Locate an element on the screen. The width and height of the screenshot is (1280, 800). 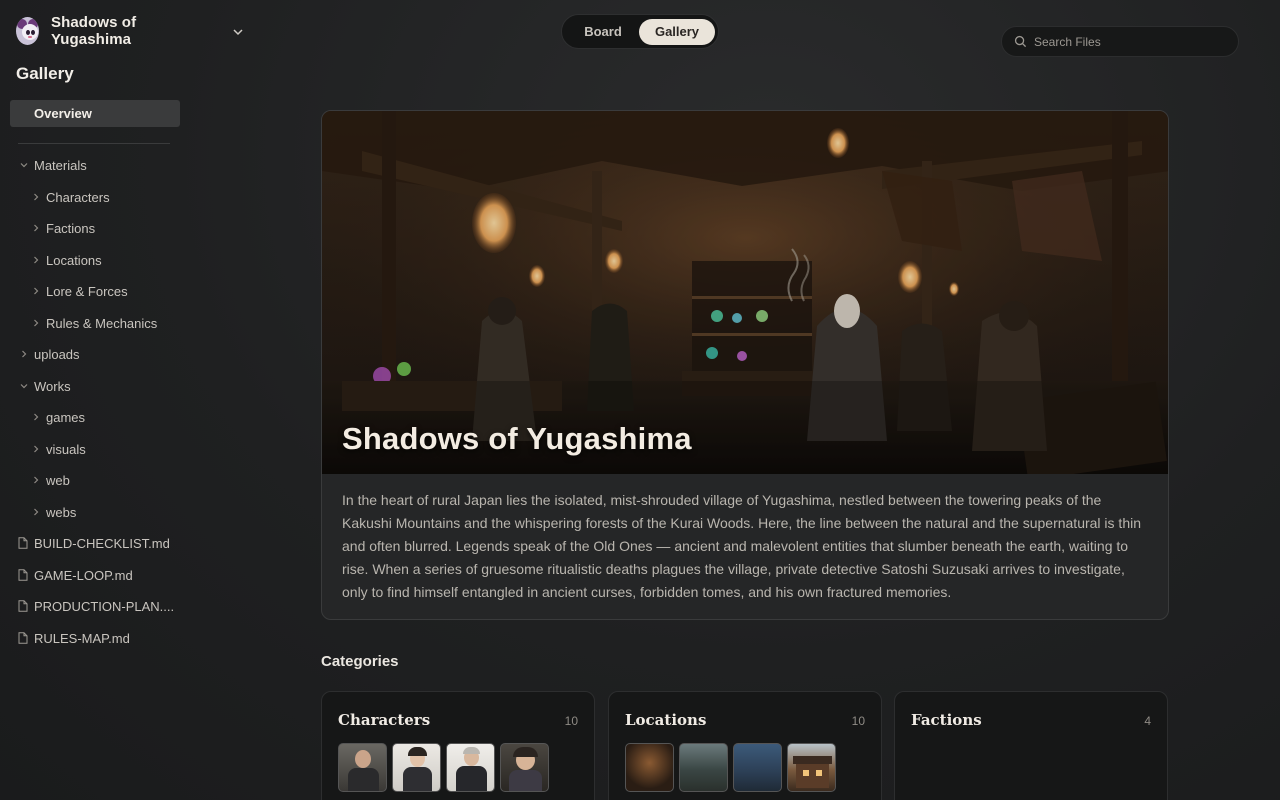
tree-item-label: games is located at coordinates (66, 417).